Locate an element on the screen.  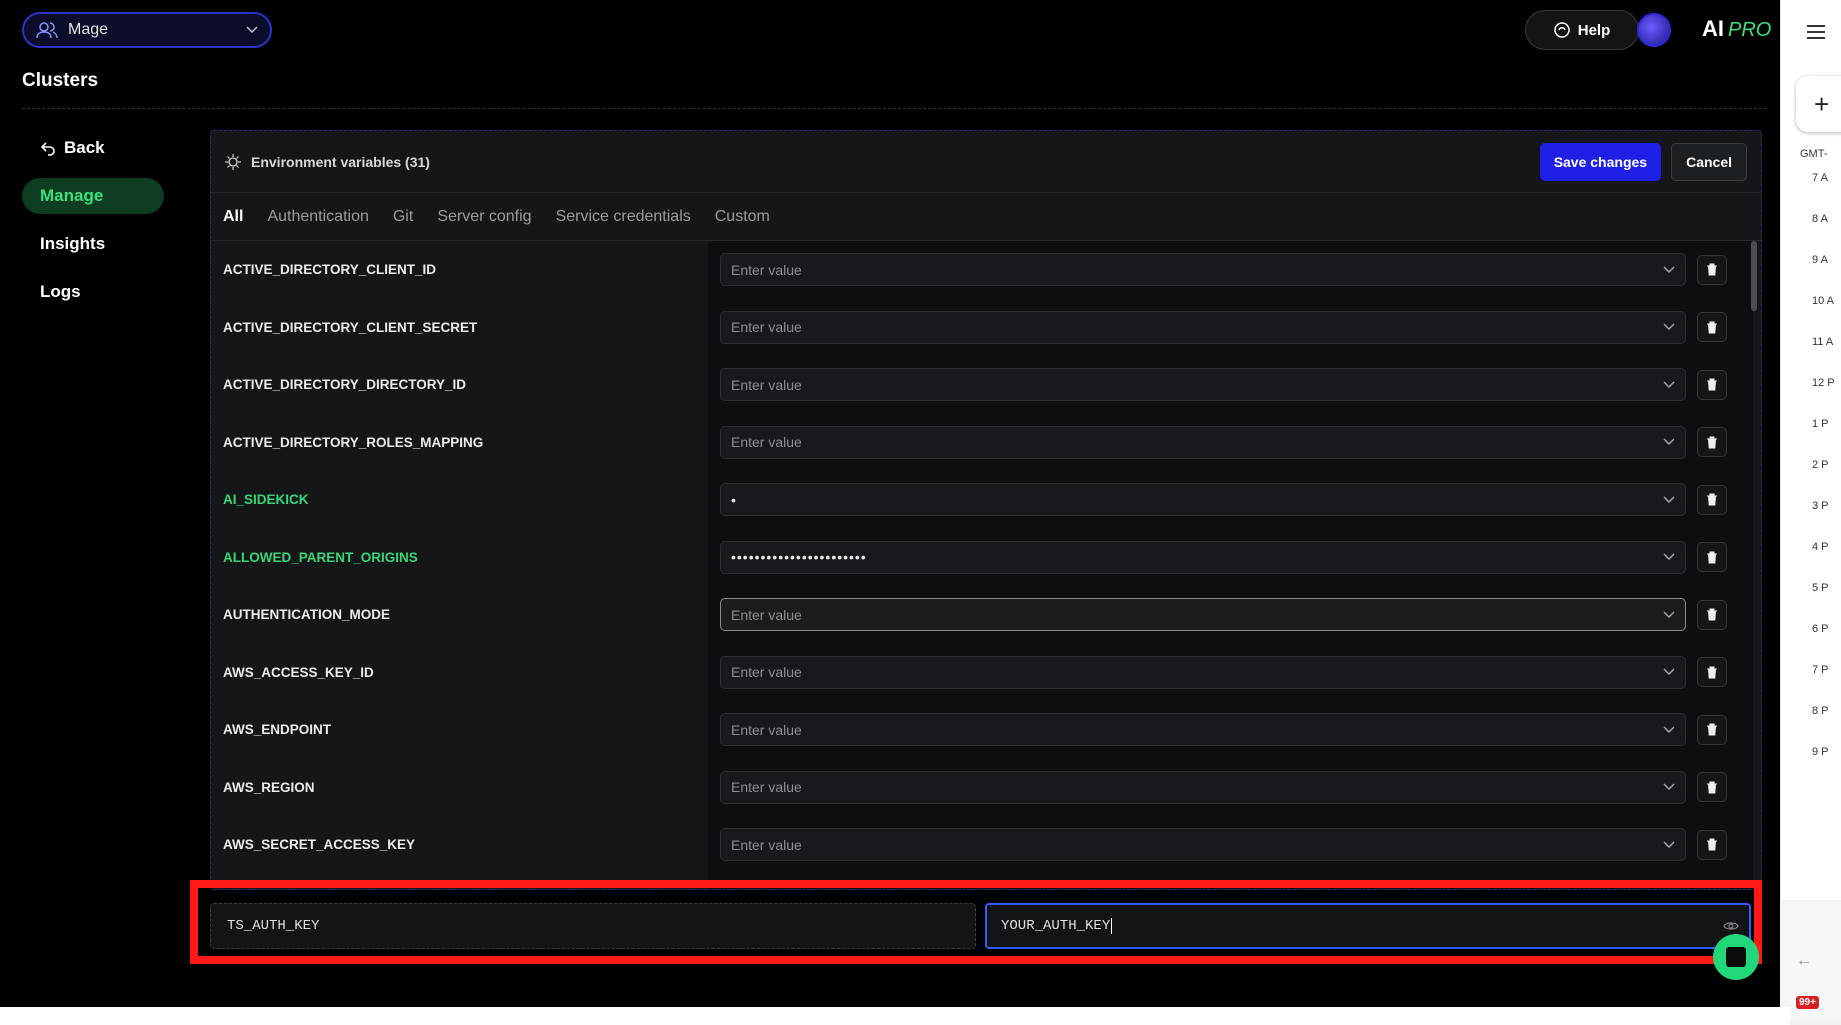
sidebar-item-manage: Manage is located at coordinates (93, 196).